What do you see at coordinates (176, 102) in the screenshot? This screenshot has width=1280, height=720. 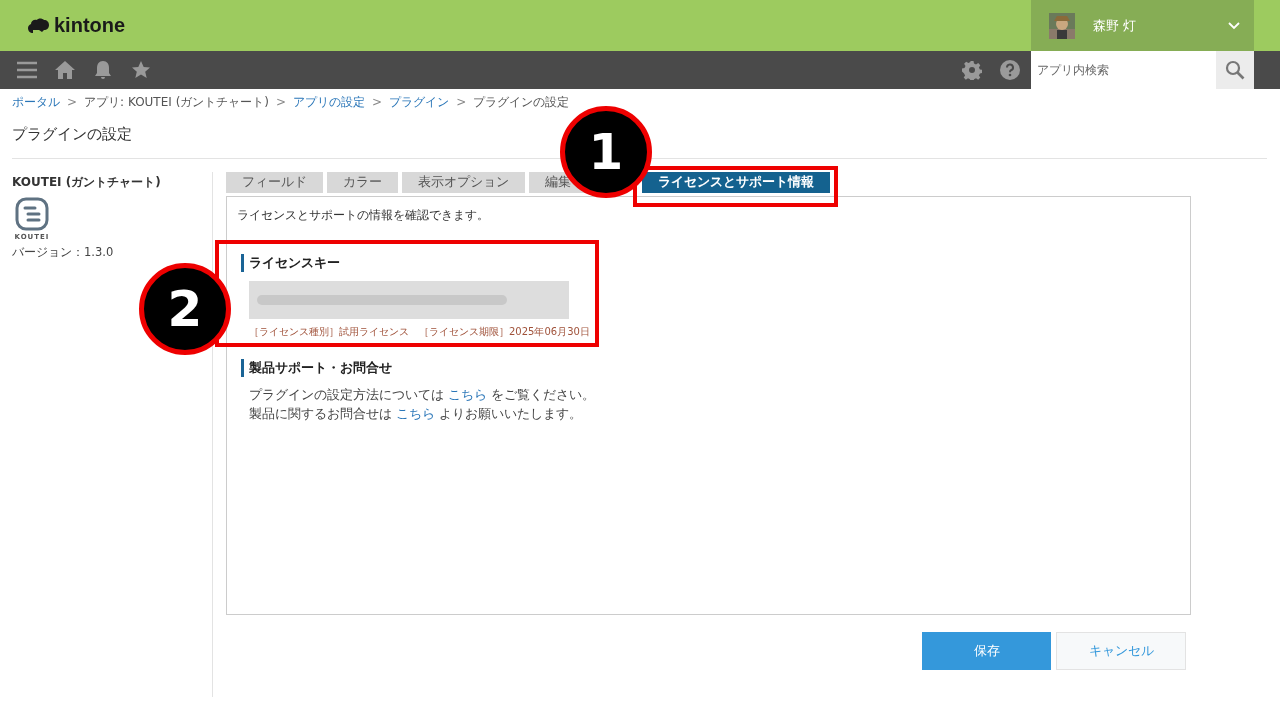 I see `breadcrumb-text: アプリ: KOUTEI (ガントチャート)` at bounding box center [176, 102].